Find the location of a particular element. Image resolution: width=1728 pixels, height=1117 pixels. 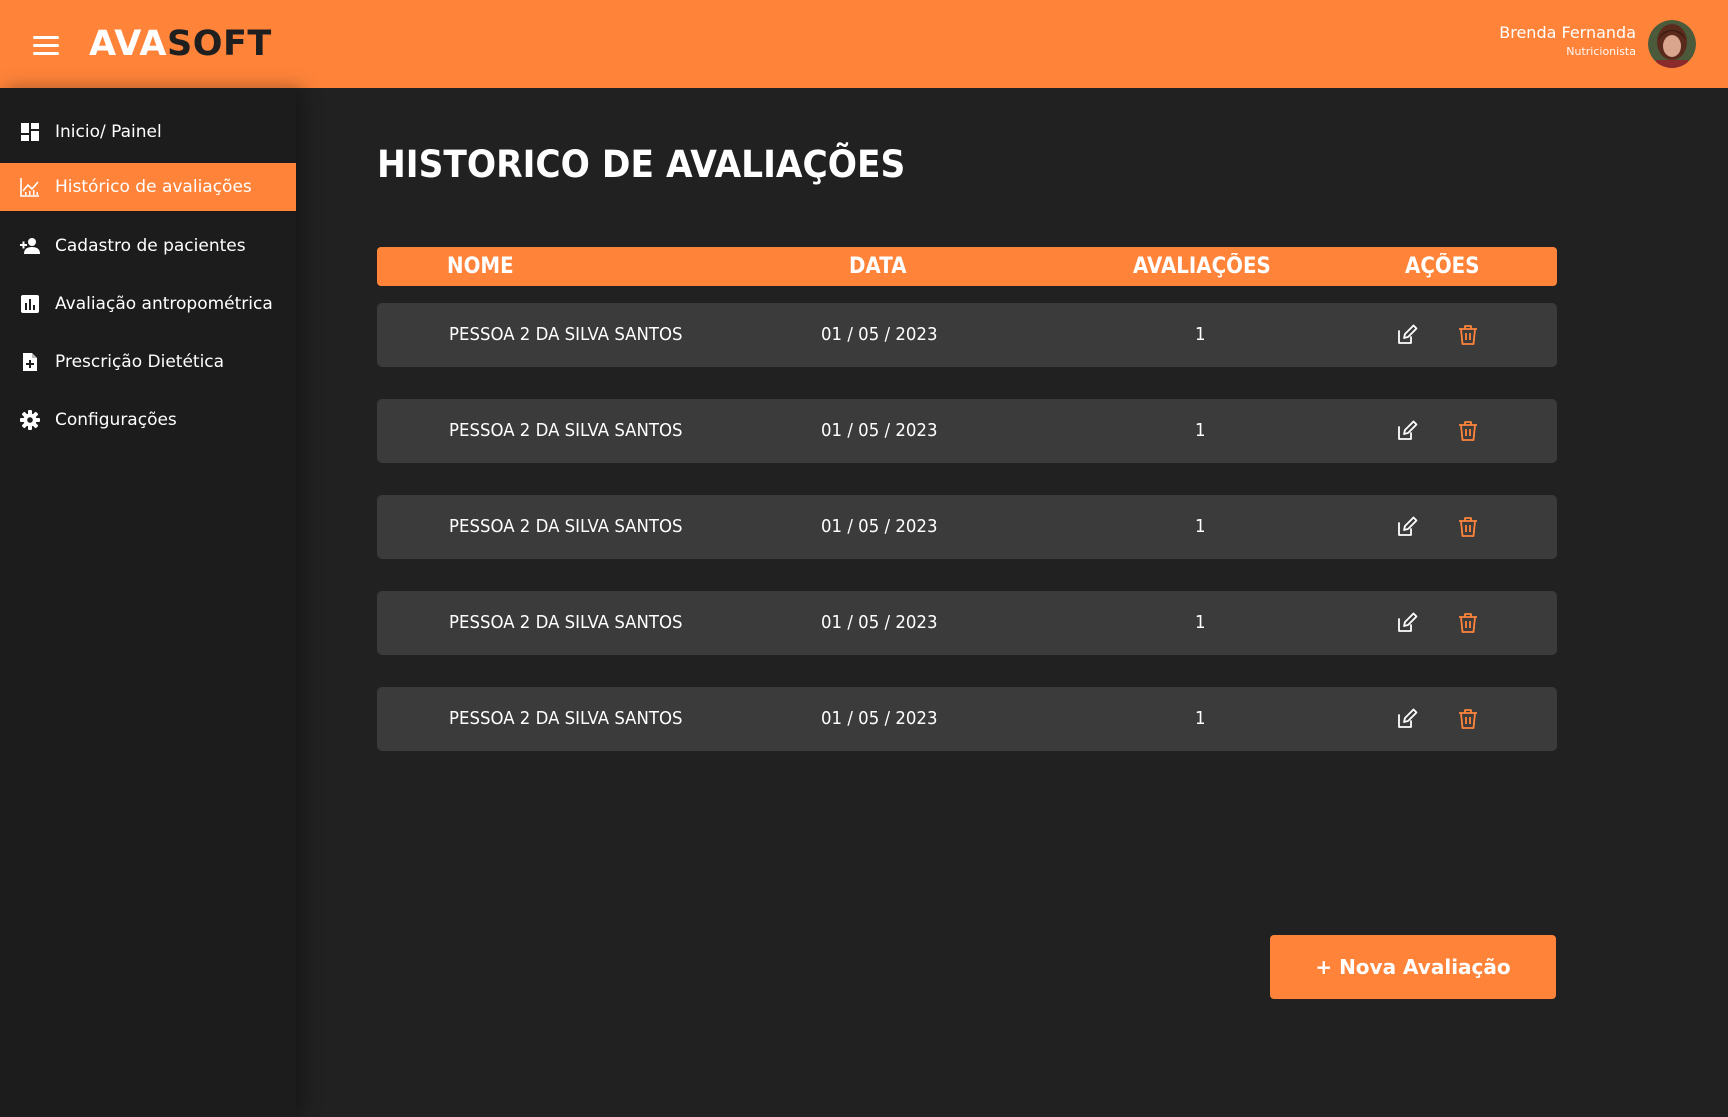

sidebar-item-label: Avaliação antropométrica is located at coordinates (164, 304).